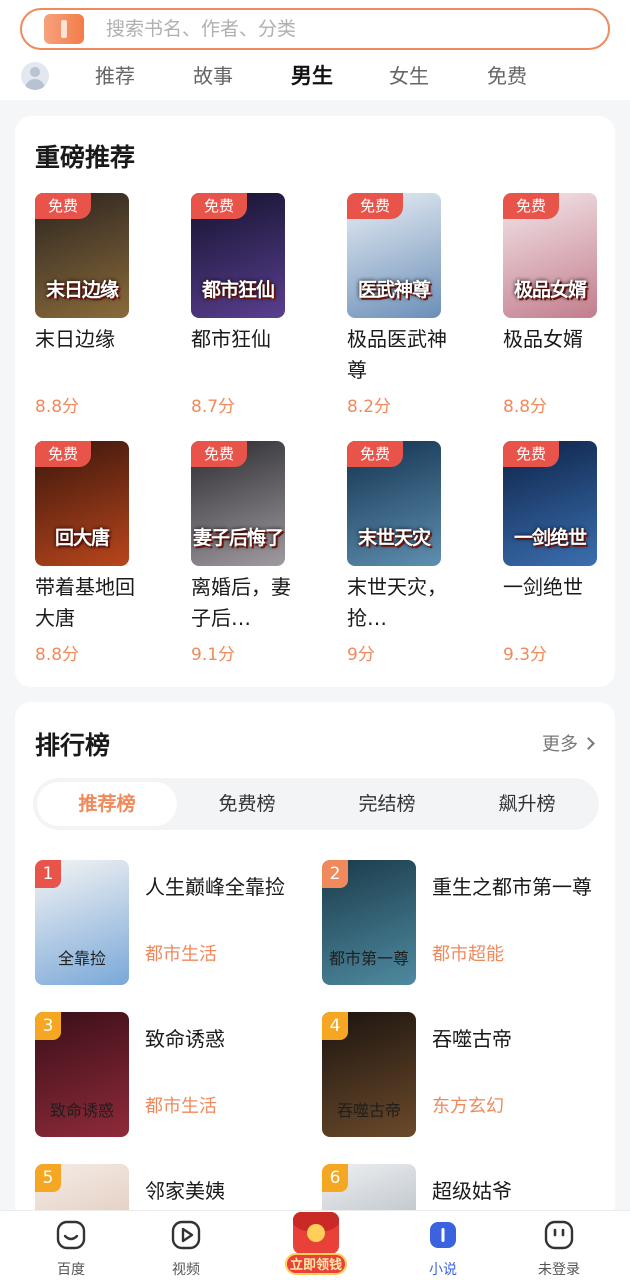 This screenshot has height=1280, width=630. What do you see at coordinates (100, 274) in the screenshot?
I see `book-card: 末日边缘 免费末日边缘` at bounding box center [100, 274].